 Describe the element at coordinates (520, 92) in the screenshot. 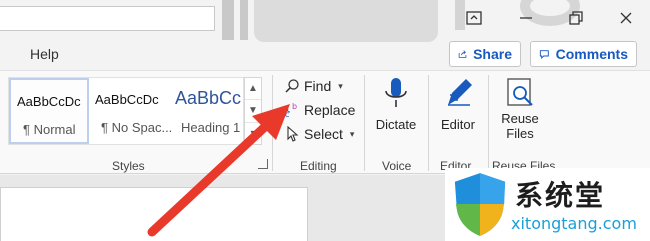

I see `reuse-files-icon` at that location.